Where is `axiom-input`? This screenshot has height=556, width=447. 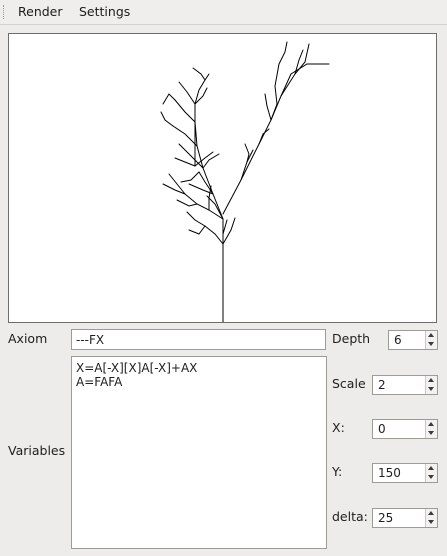 axiom-input is located at coordinates (198, 339).